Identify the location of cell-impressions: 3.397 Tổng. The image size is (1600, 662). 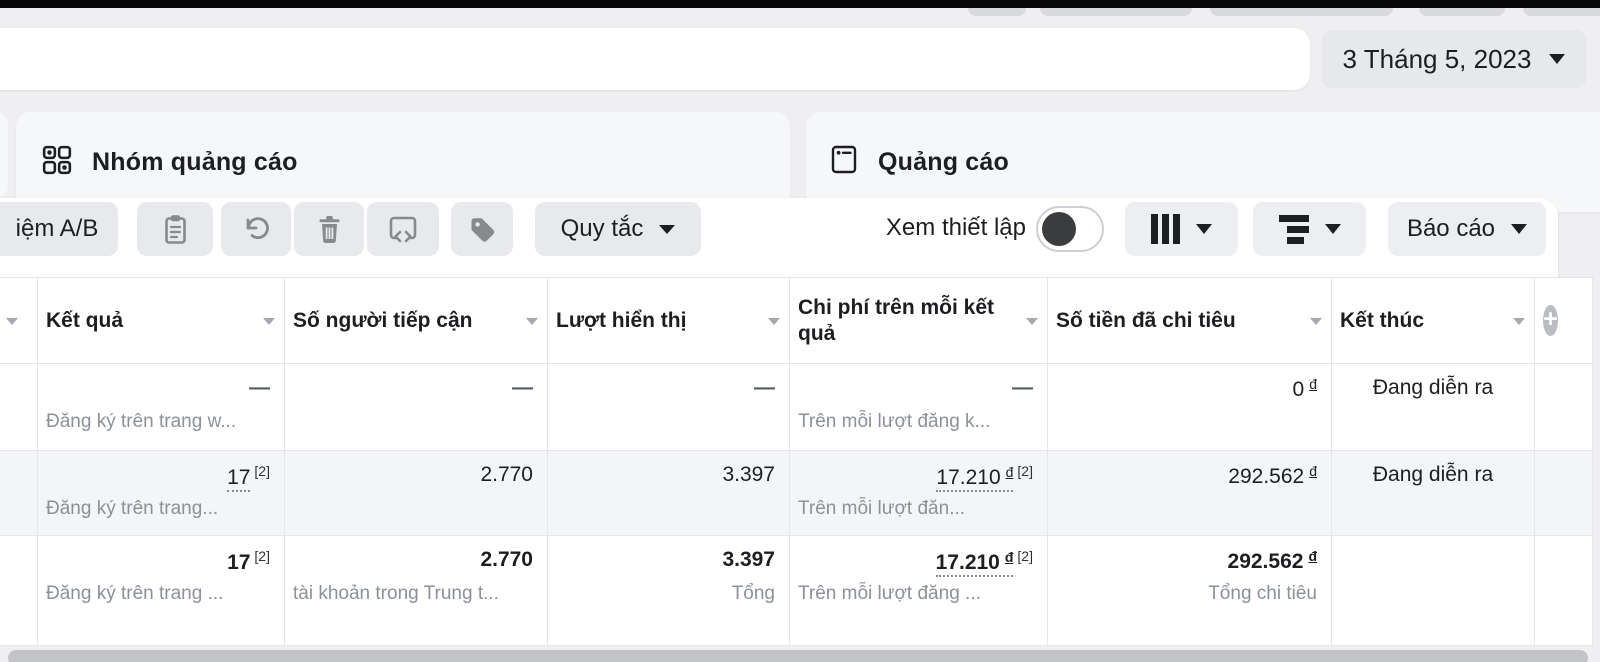
(669, 591).